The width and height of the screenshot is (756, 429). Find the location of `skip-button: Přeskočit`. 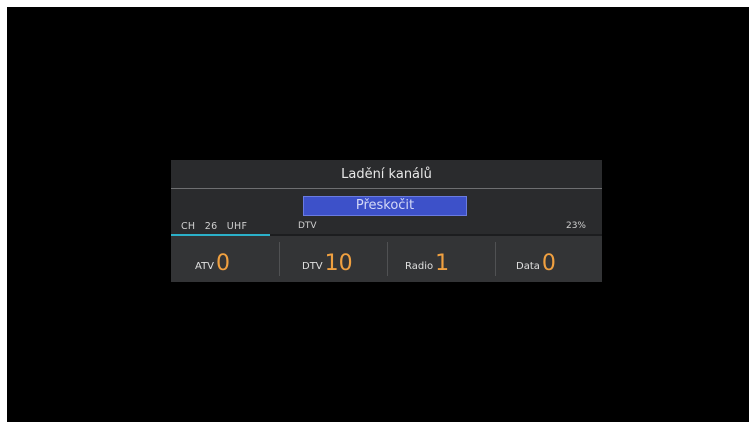

skip-button: Přeskočit is located at coordinates (385, 206).